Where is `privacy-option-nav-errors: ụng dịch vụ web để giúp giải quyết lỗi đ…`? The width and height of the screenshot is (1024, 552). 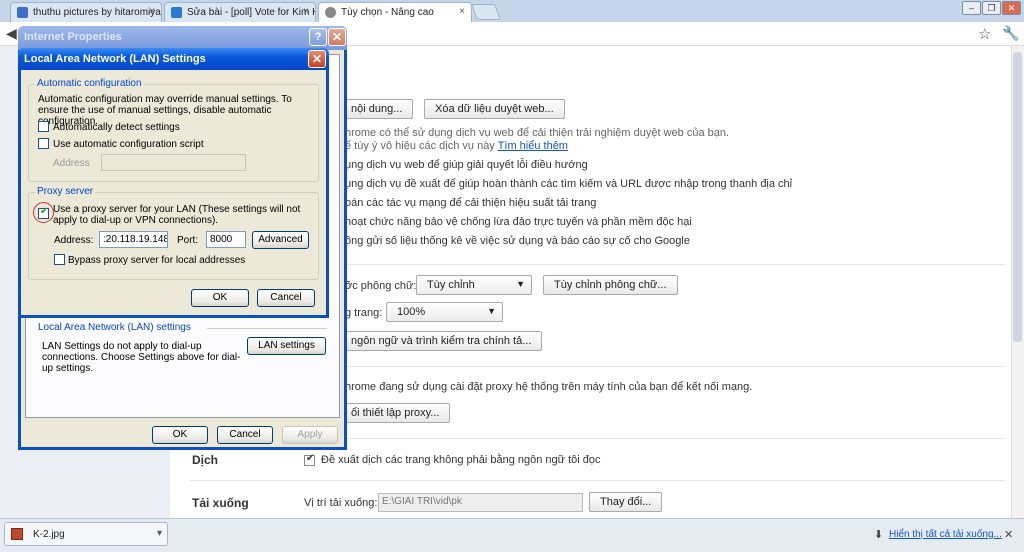 privacy-option-nav-errors: ụng dịch vụ web để giúp giải quyết lỗi đ… is located at coordinates (466, 165).